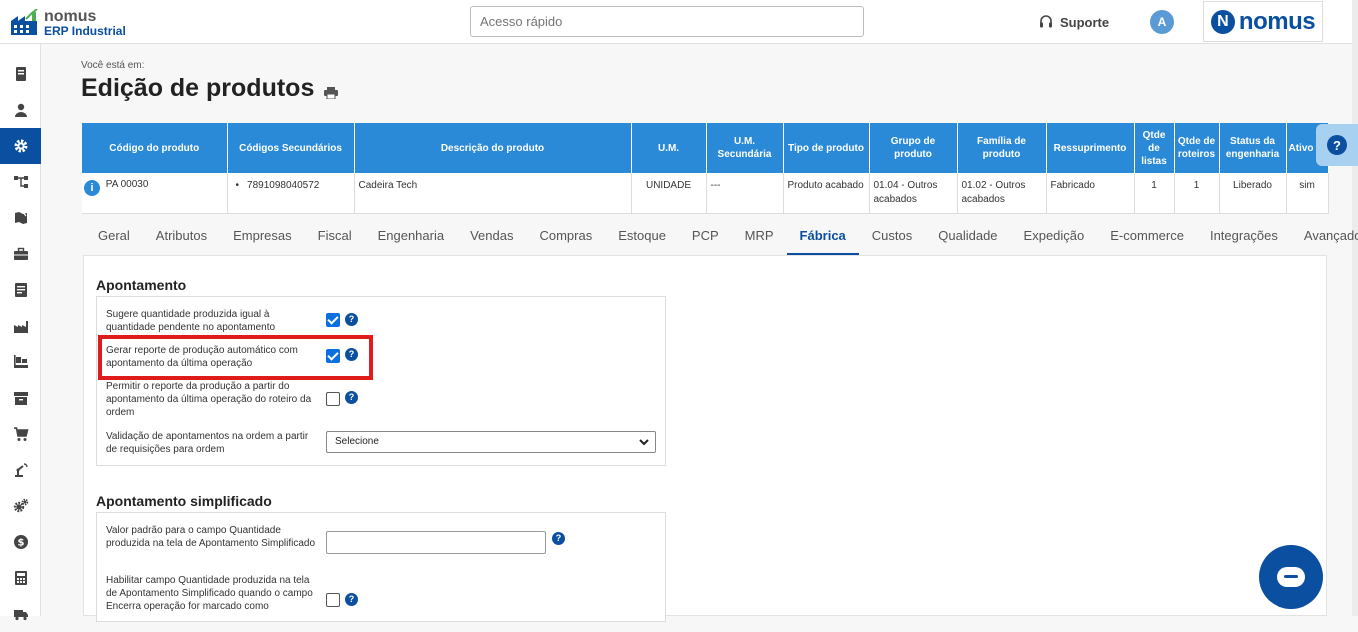 The height and width of the screenshot is (632, 1358). What do you see at coordinates (411, 237) in the screenshot?
I see `tab-engenharia: Engenharia` at bounding box center [411, 237].